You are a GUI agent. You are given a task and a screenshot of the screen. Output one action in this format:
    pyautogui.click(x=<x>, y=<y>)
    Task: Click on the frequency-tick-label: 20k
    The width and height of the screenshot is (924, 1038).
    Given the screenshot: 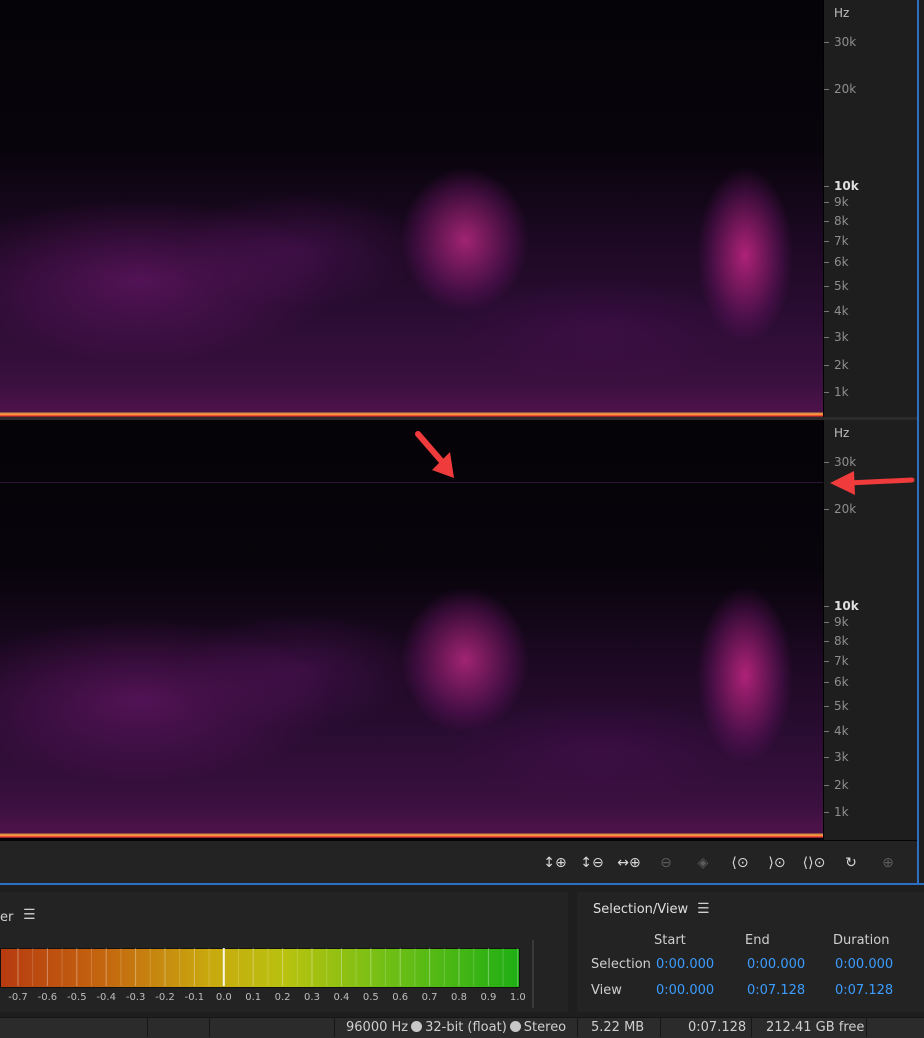 What is the action you would take?
    pyautogui.click(x=845, y=89)
    